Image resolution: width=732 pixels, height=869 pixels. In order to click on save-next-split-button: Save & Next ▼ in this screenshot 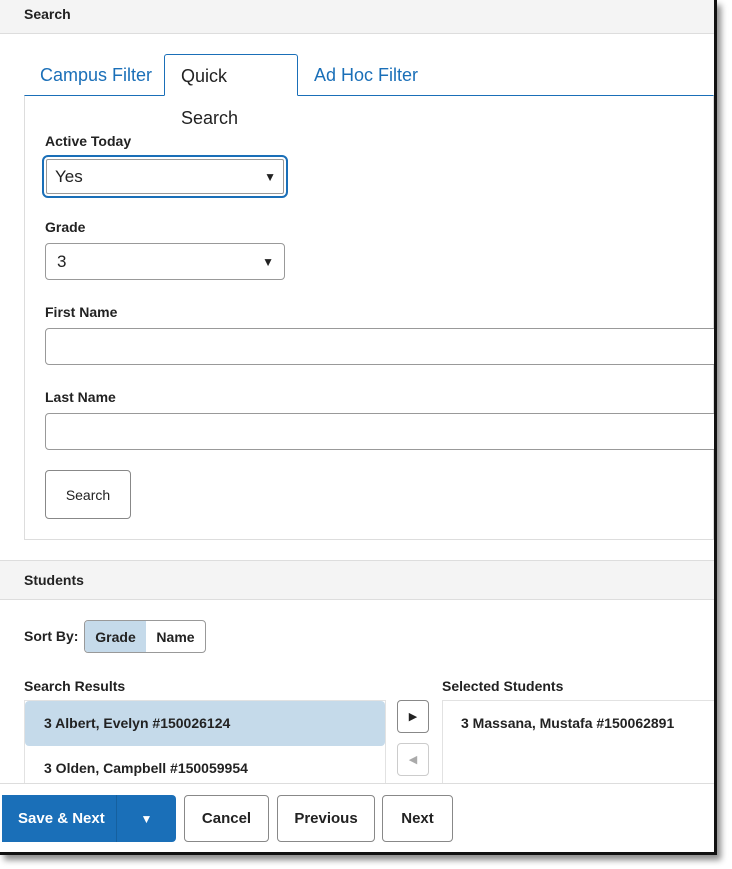, I will do `click(89, 818)`.